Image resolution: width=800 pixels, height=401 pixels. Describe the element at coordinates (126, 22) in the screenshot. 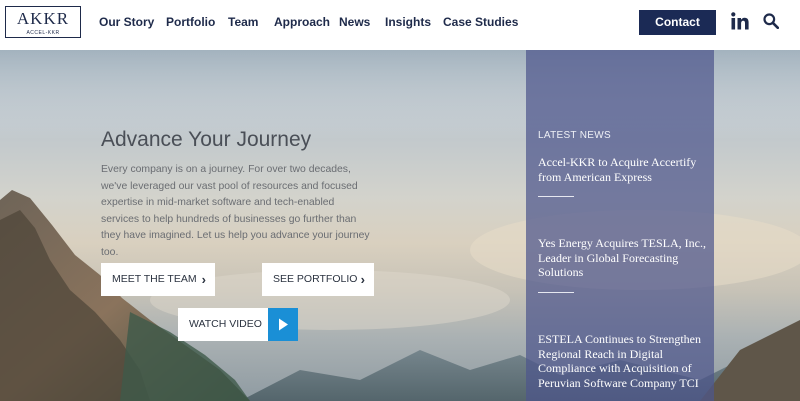

I see `nav-our-story: Our Story` at that location.